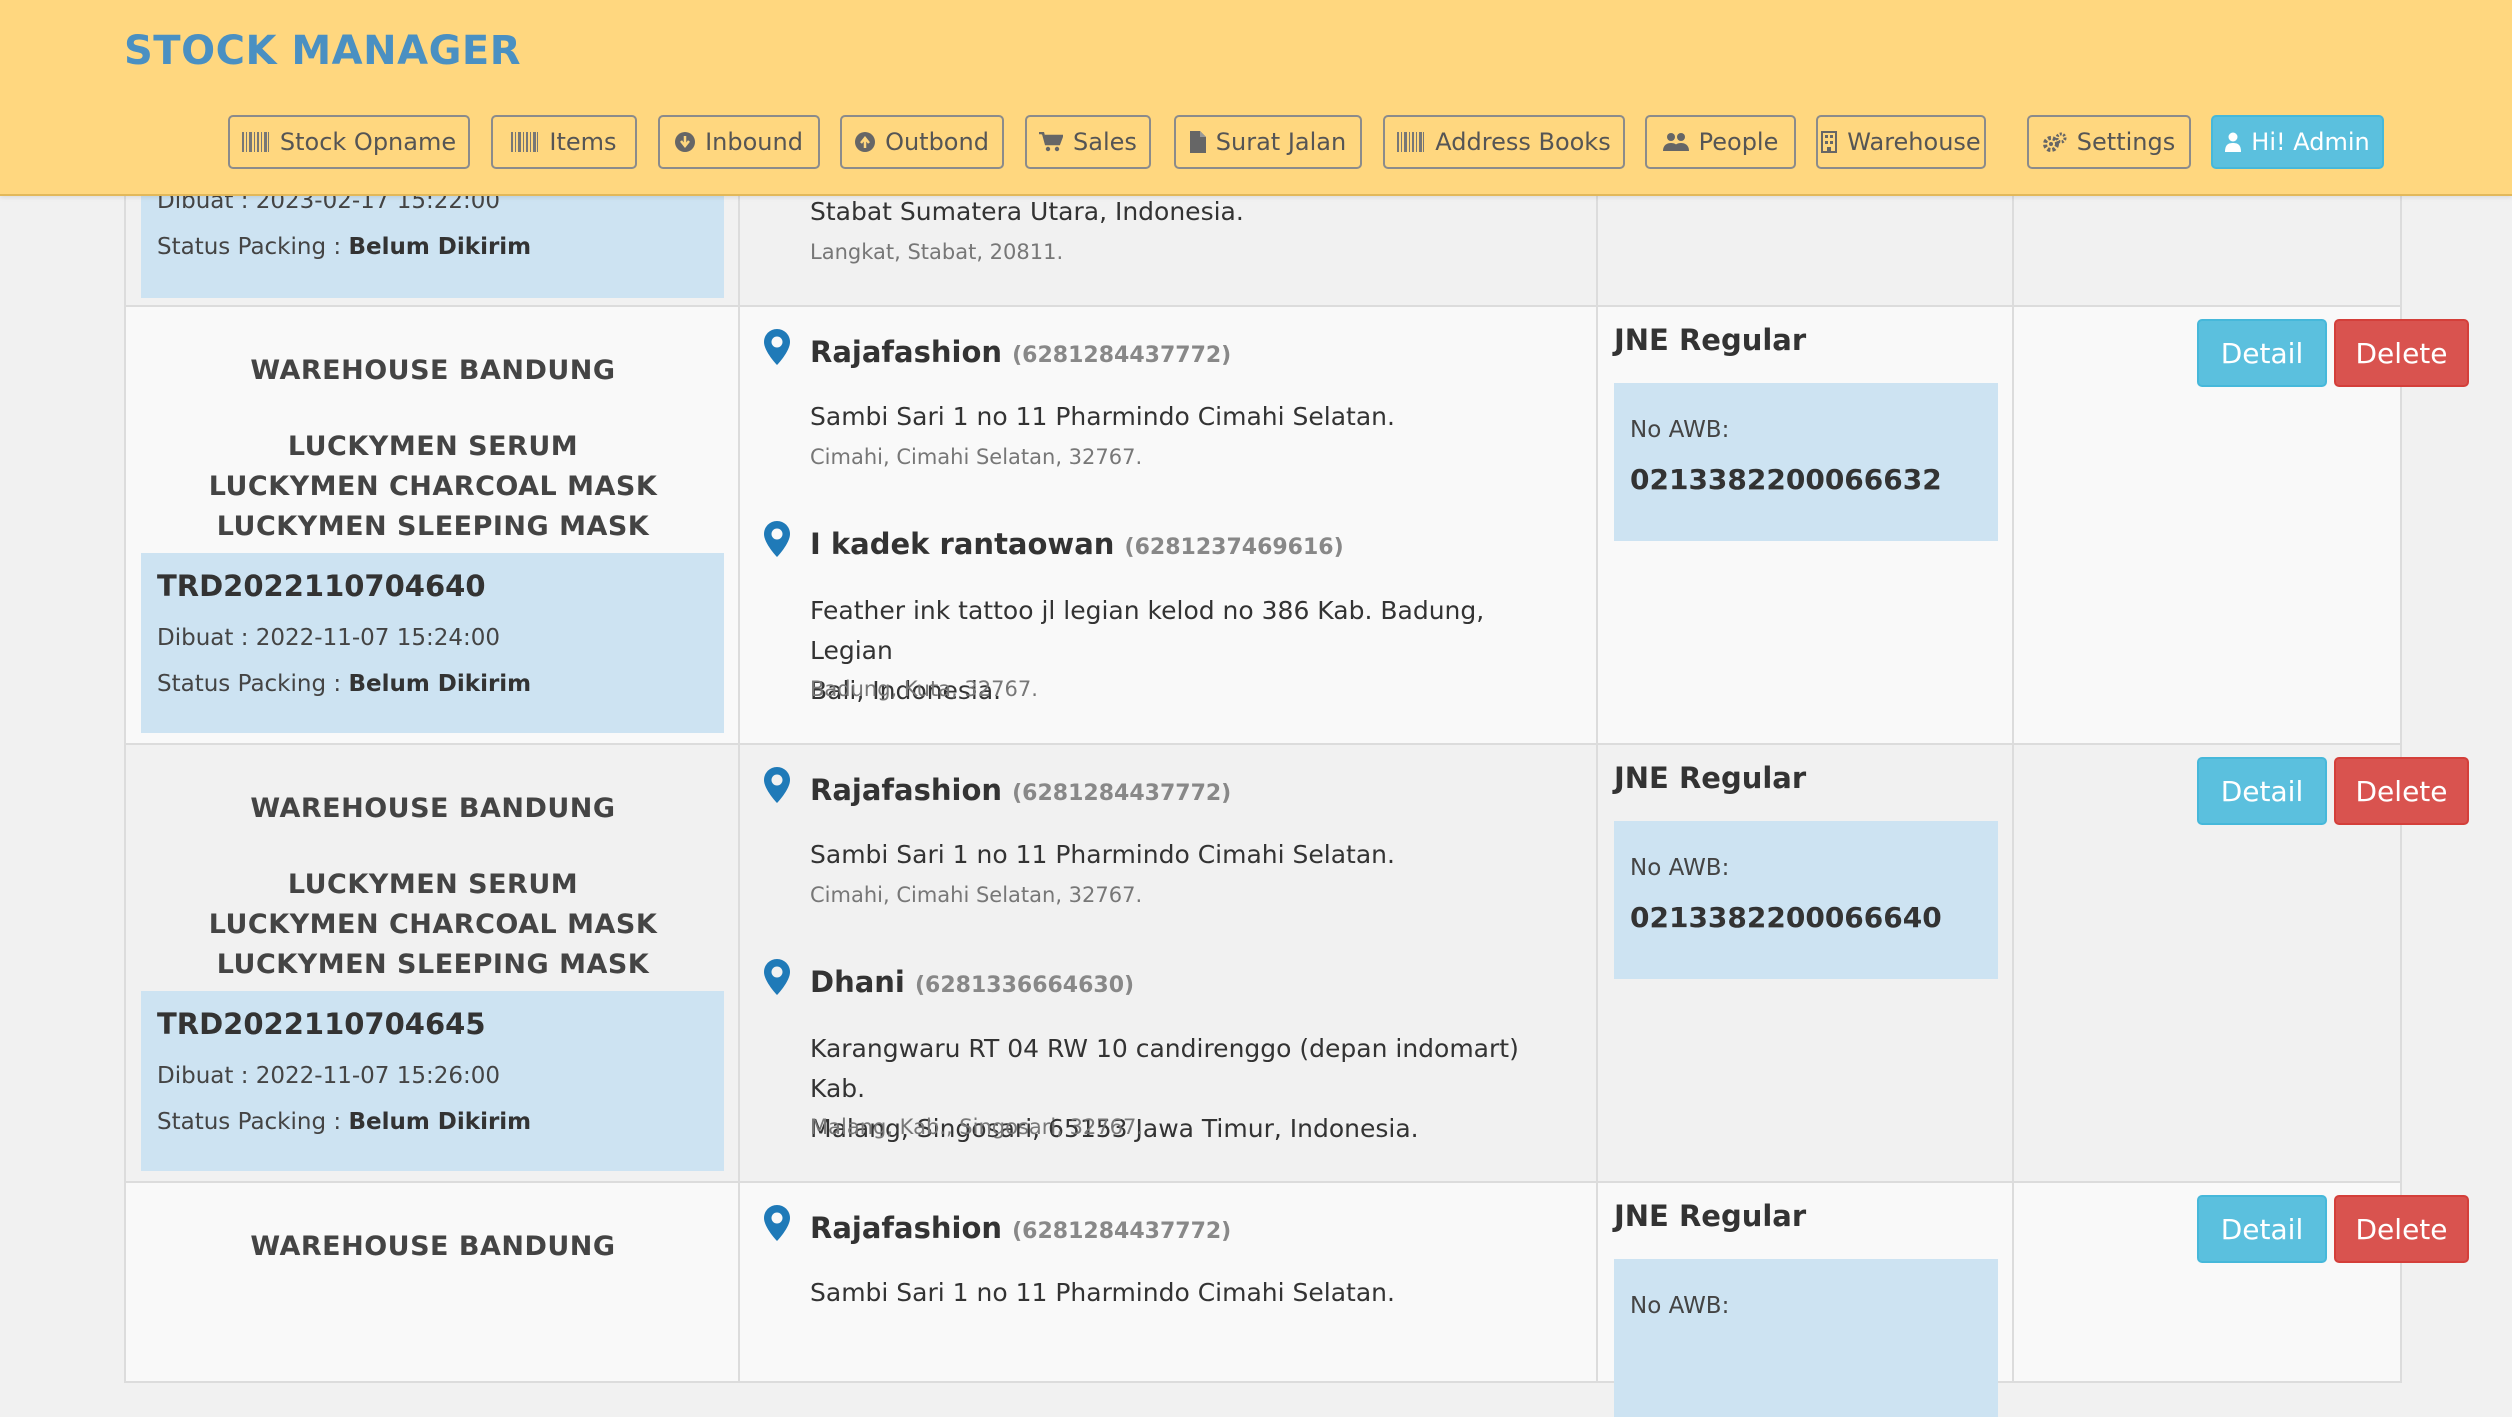 The width and height of the screenshot is (2512, 1417). Describe the element at coordinates (1105, 142) in the screenshot. I see `nav-label: Sales` at that location.